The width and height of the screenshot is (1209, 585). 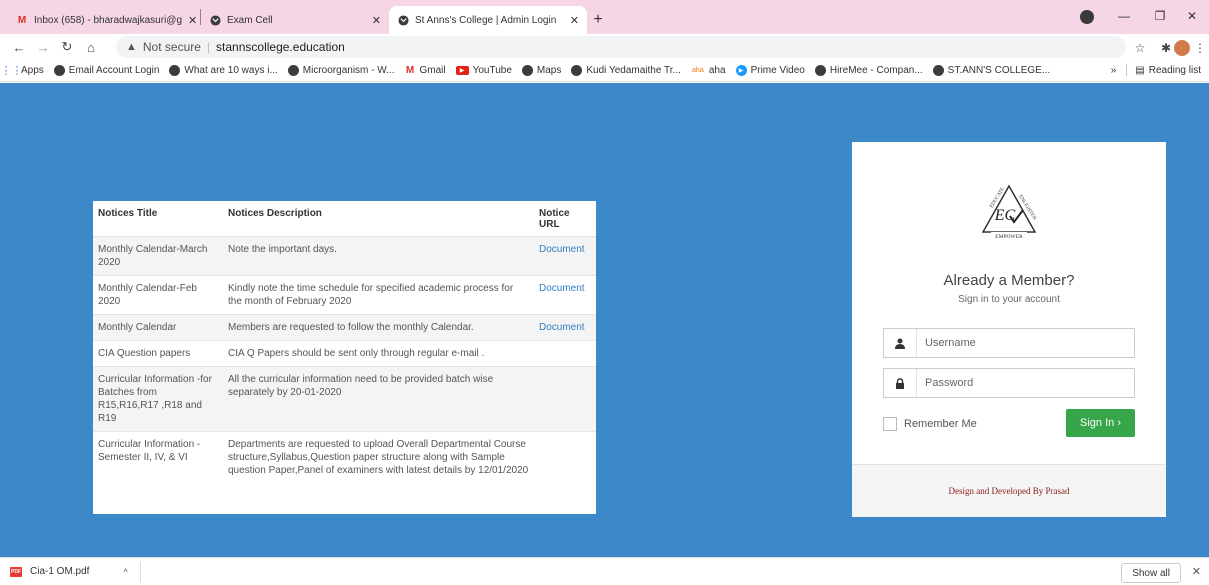 What do you see at coordinates (1114, 70) in the screenshot?
I see `more-bookmarks-button: »` at bounding box center [1114, 70].